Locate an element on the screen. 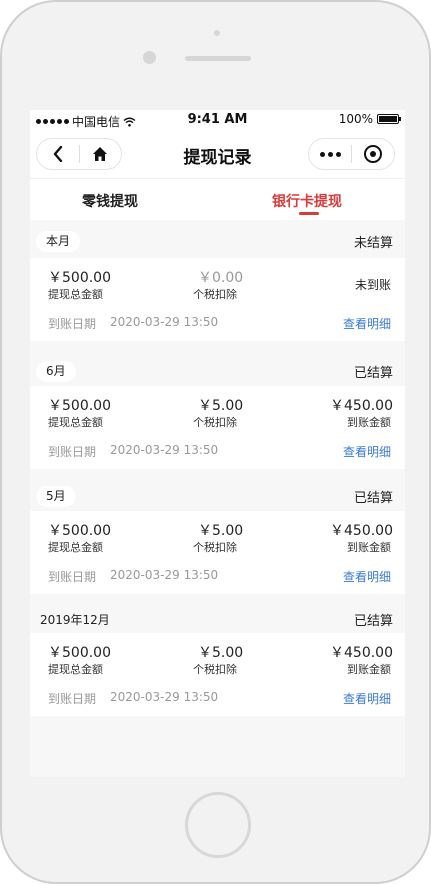 This screenshot has height=884, width=431. tax-amount: ￥0.00 is located at coordinates (221, 278).